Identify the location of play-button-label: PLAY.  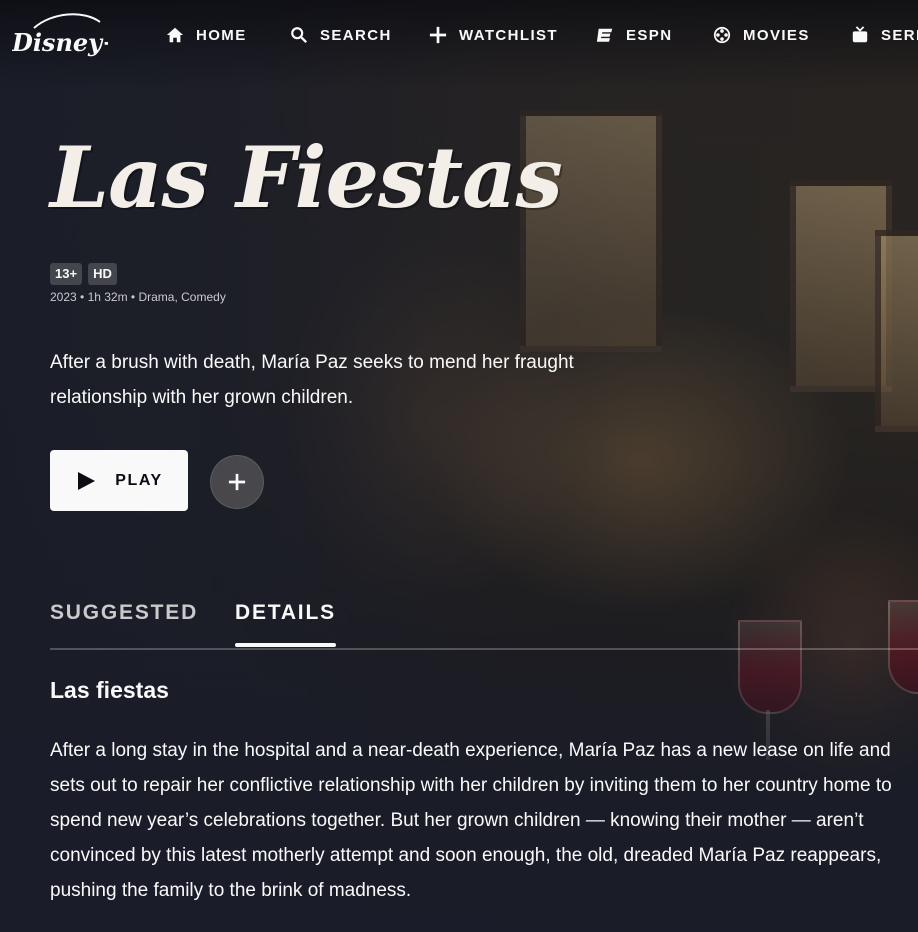
(139, 480).